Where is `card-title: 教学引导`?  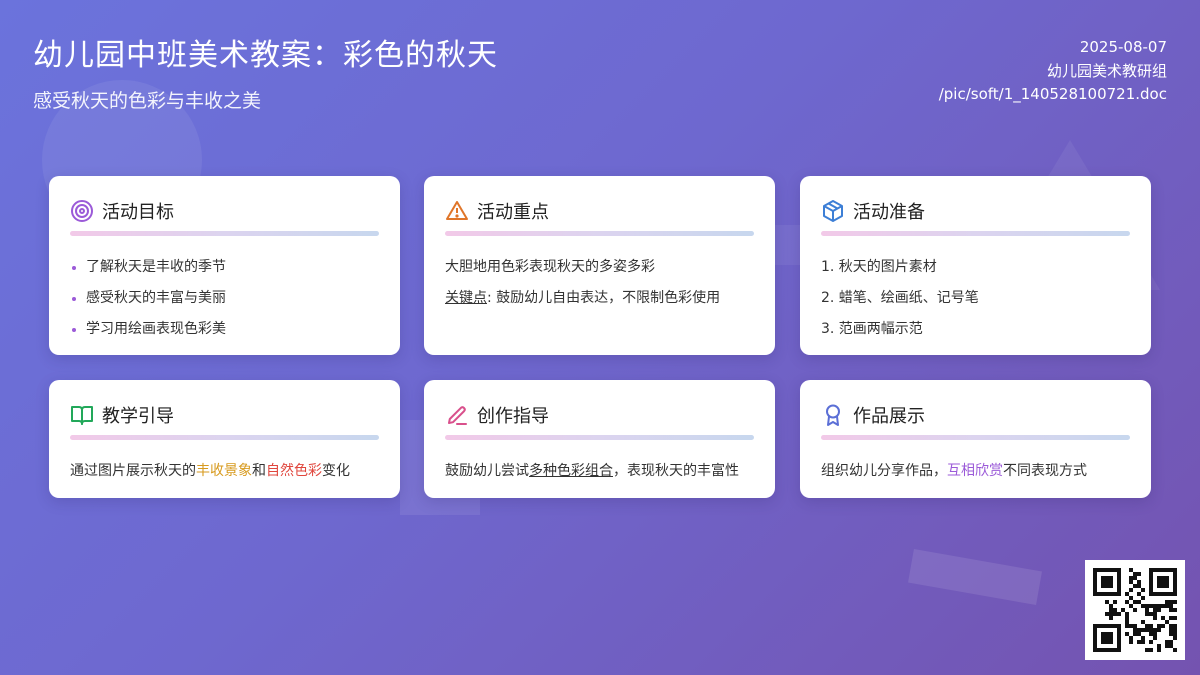
card-title: 教学引导 is located at coordinates (138, 416).